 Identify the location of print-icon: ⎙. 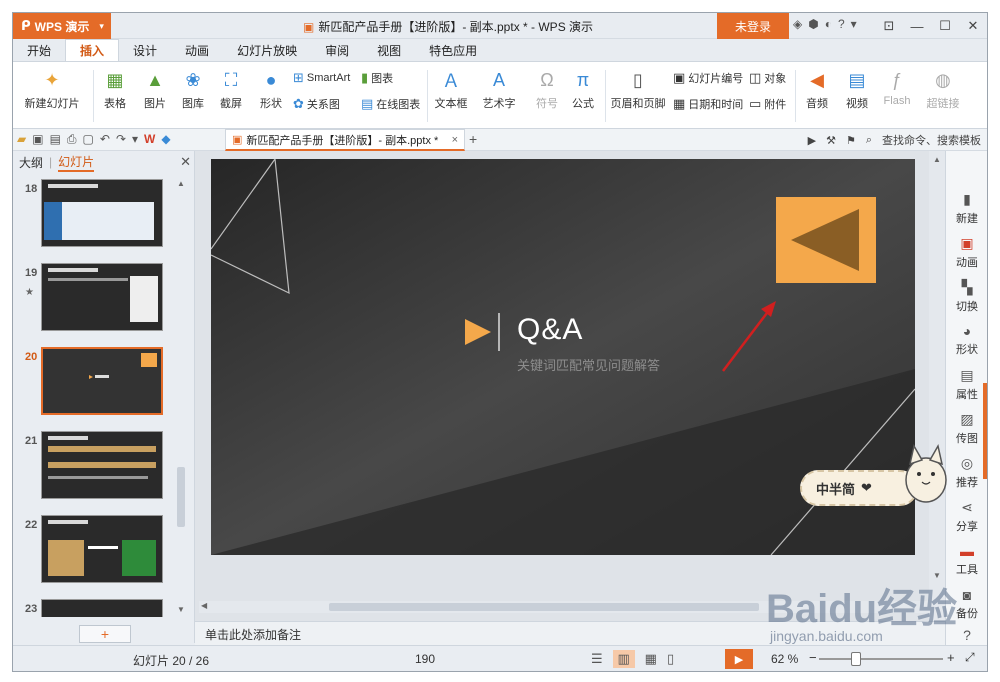
(72, 139).